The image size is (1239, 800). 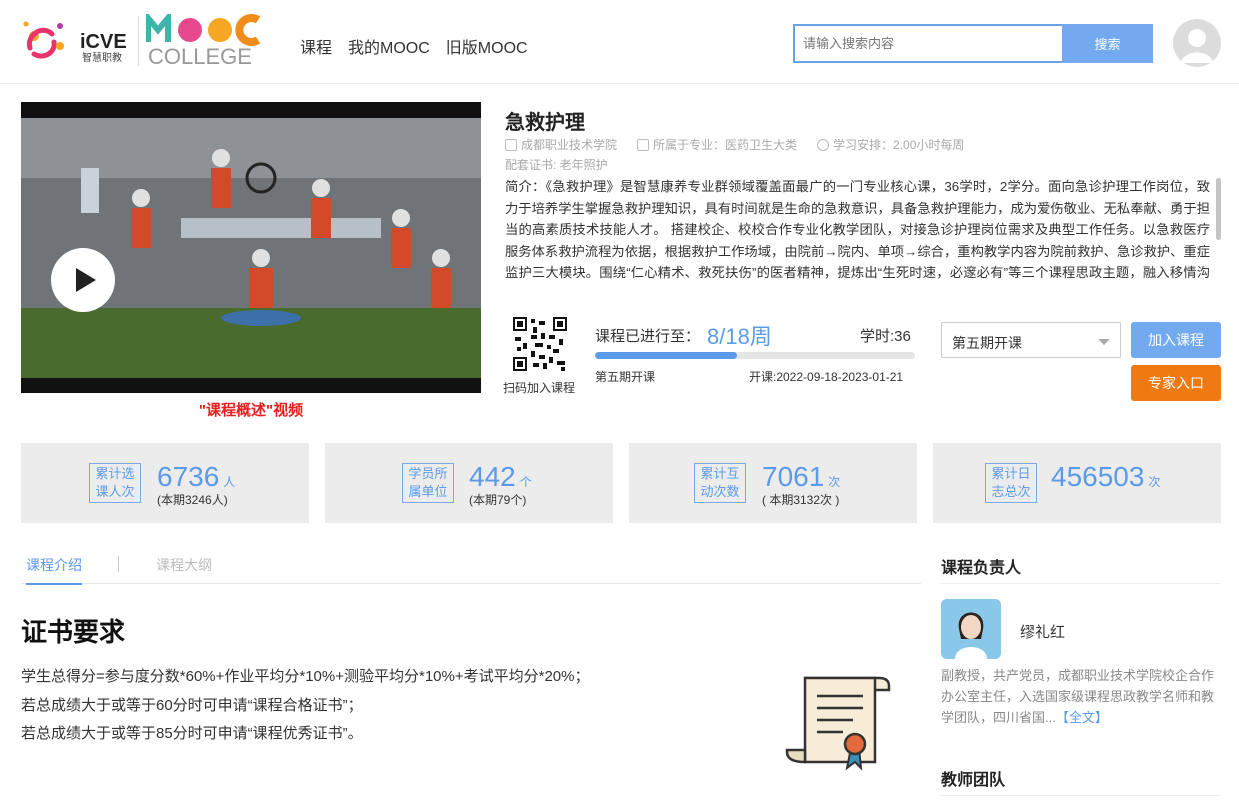 What do you see at coordinates (569, 145) in the screenshot?
I see `school-name: 成都职业技术学院` at bounding box center [569, 145].